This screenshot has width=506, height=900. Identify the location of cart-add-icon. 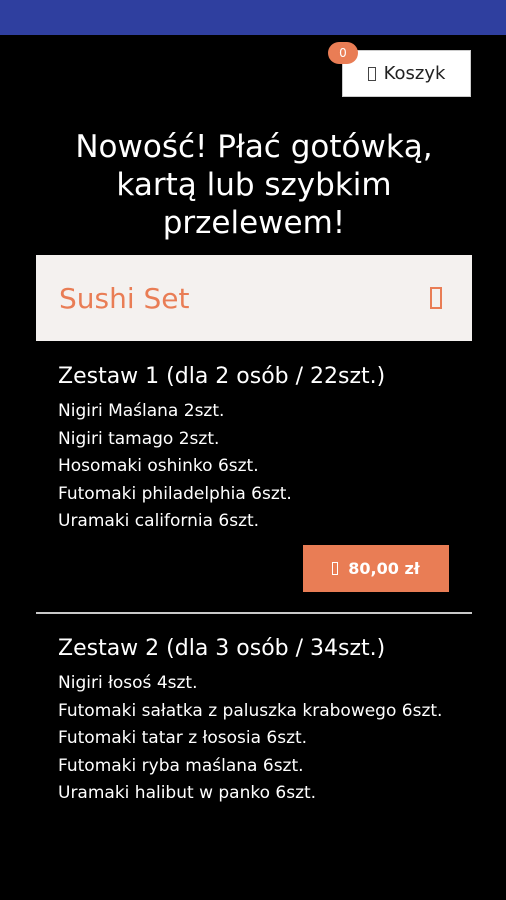
(335, 568).